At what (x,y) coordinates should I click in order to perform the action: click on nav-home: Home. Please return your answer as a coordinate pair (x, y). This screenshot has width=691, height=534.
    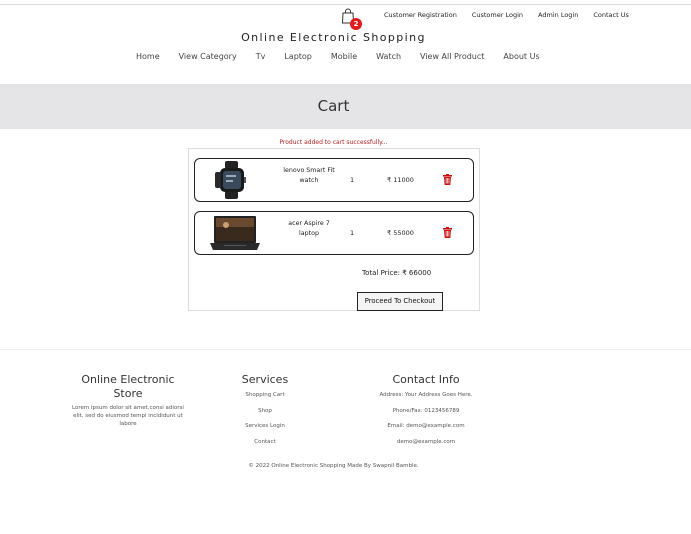
    Looking at the image, I should click on (148, 56).